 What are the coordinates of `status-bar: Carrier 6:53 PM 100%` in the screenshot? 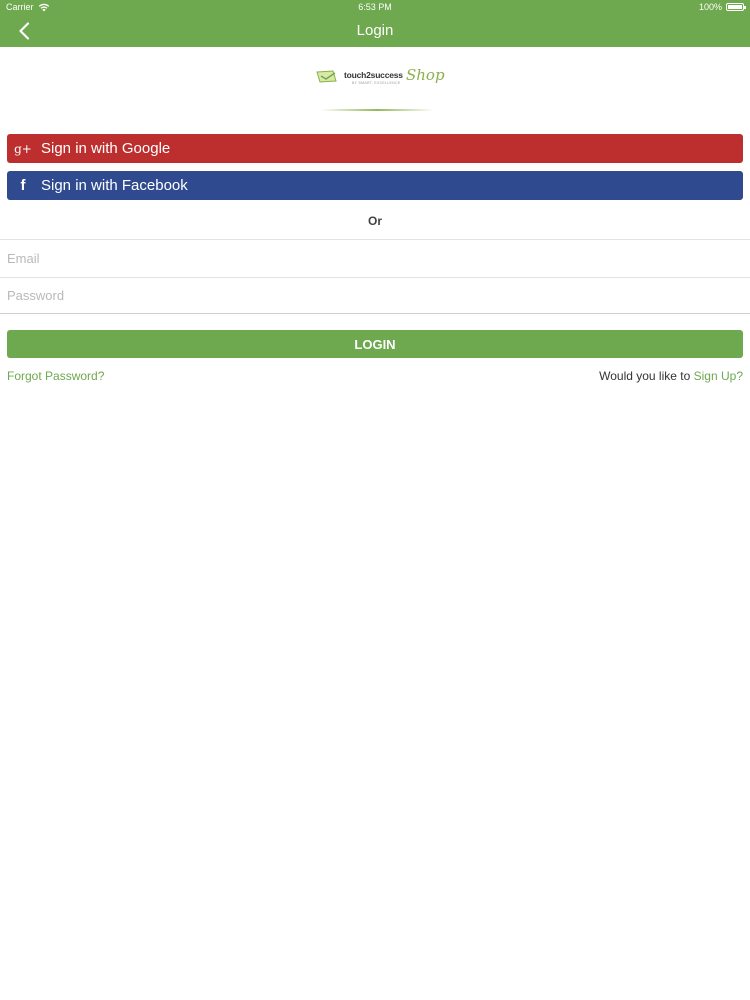 It's located at (375, 7).